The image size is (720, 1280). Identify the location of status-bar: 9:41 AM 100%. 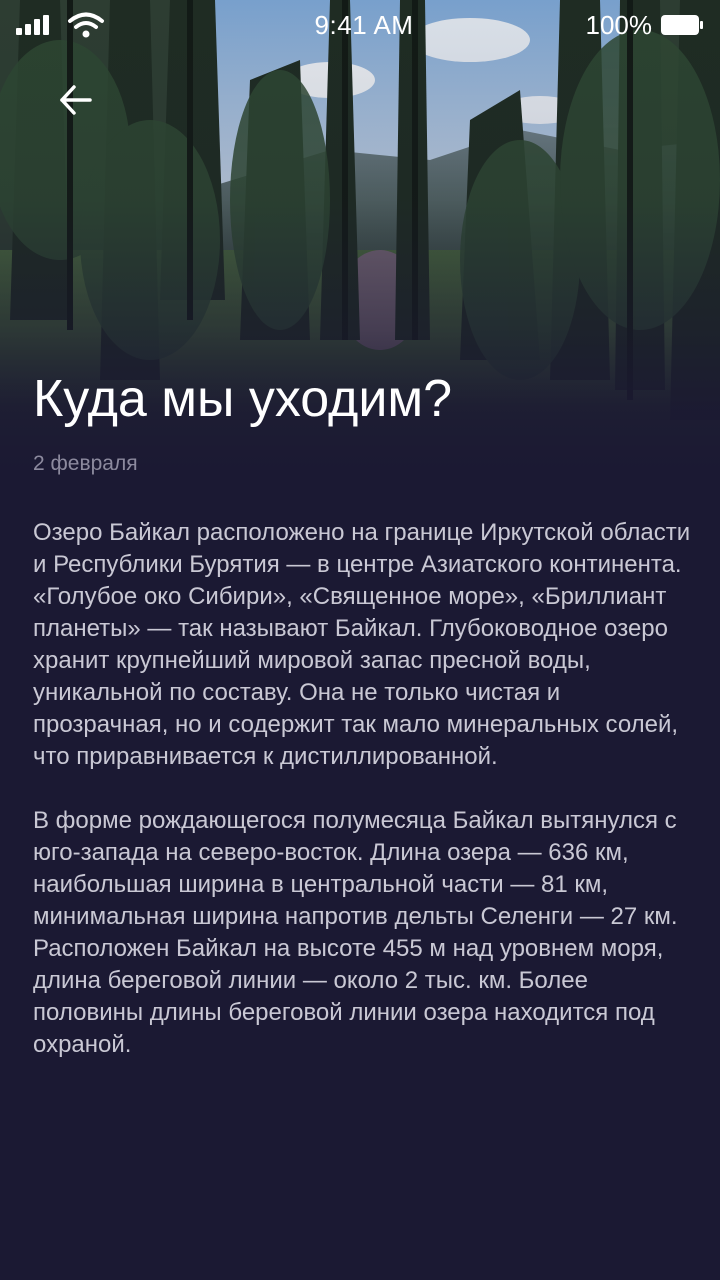
(360, 25).